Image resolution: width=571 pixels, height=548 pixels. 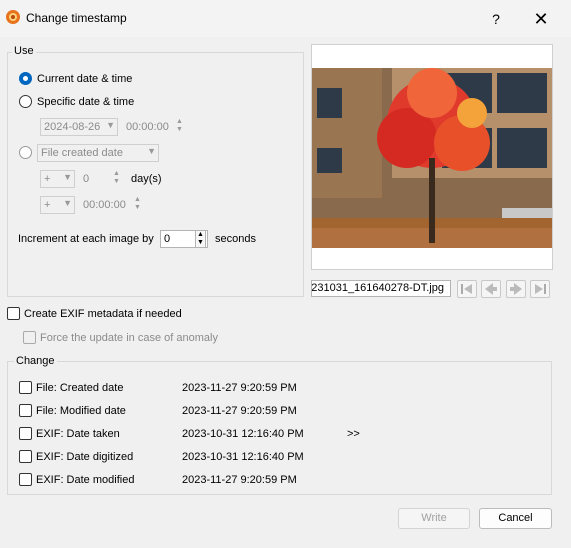 I want to click on left-arrow-icon, so click(x=491, y=289).